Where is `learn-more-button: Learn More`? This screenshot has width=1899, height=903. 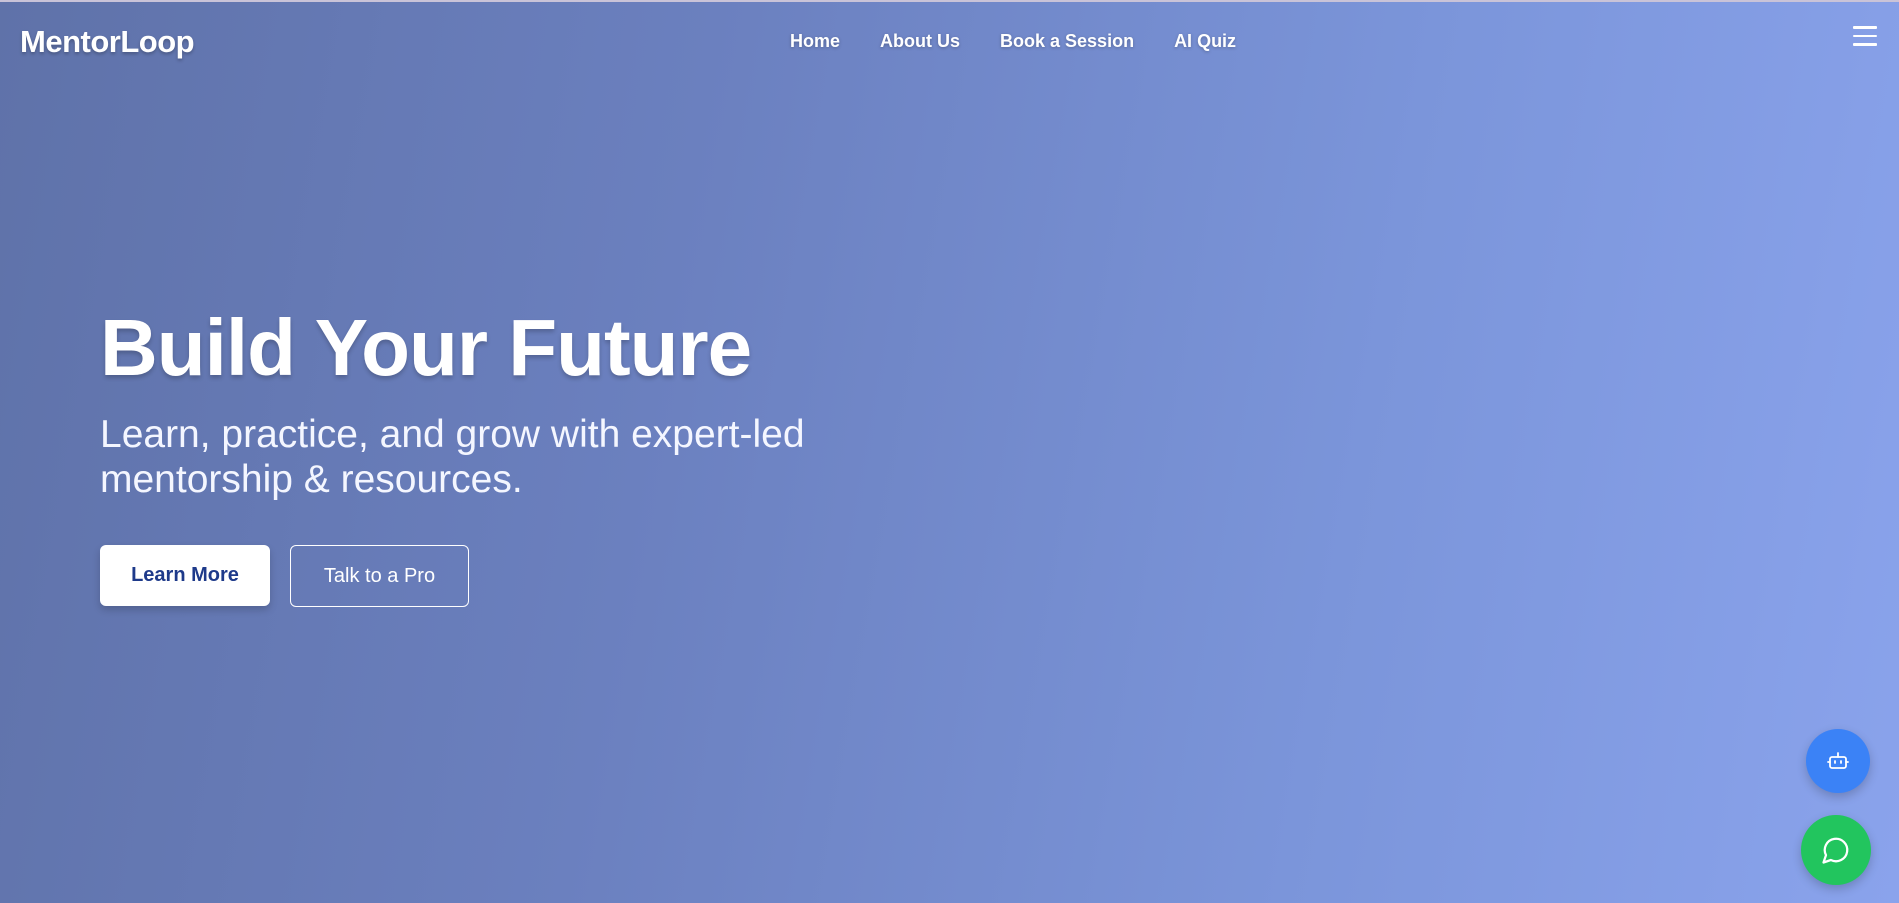 learn-more-button: Learn More is located at coordinates (185, 575).